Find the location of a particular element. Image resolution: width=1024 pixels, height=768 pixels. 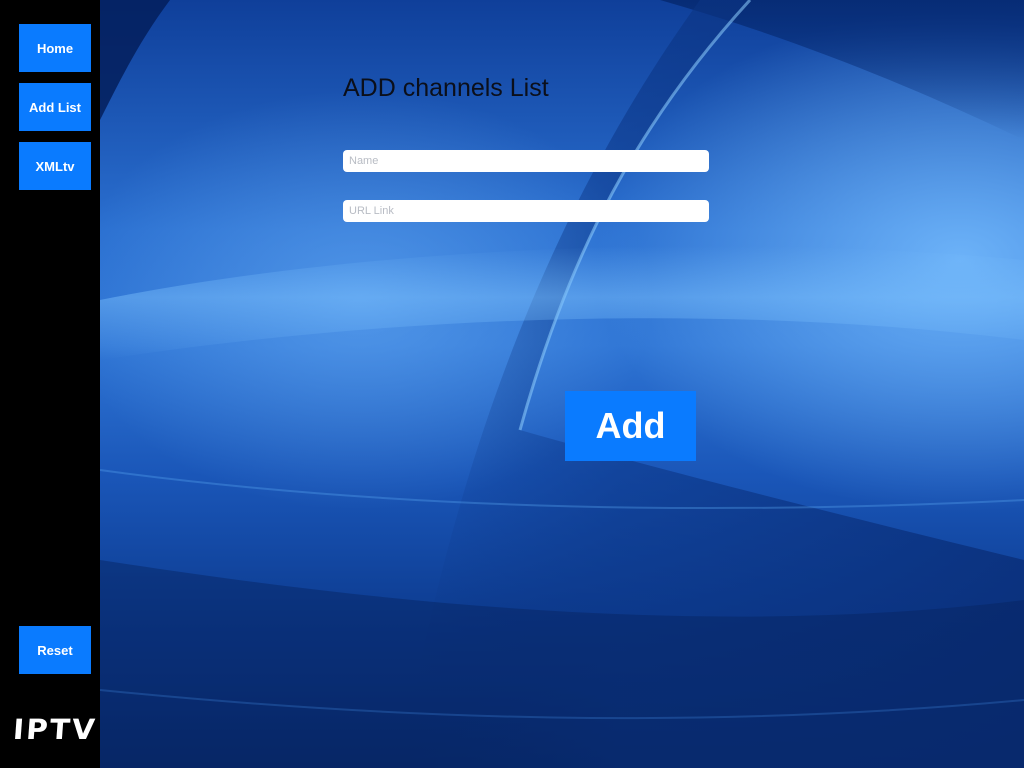

home-button-label: Home is located at coordinates (55, 48).